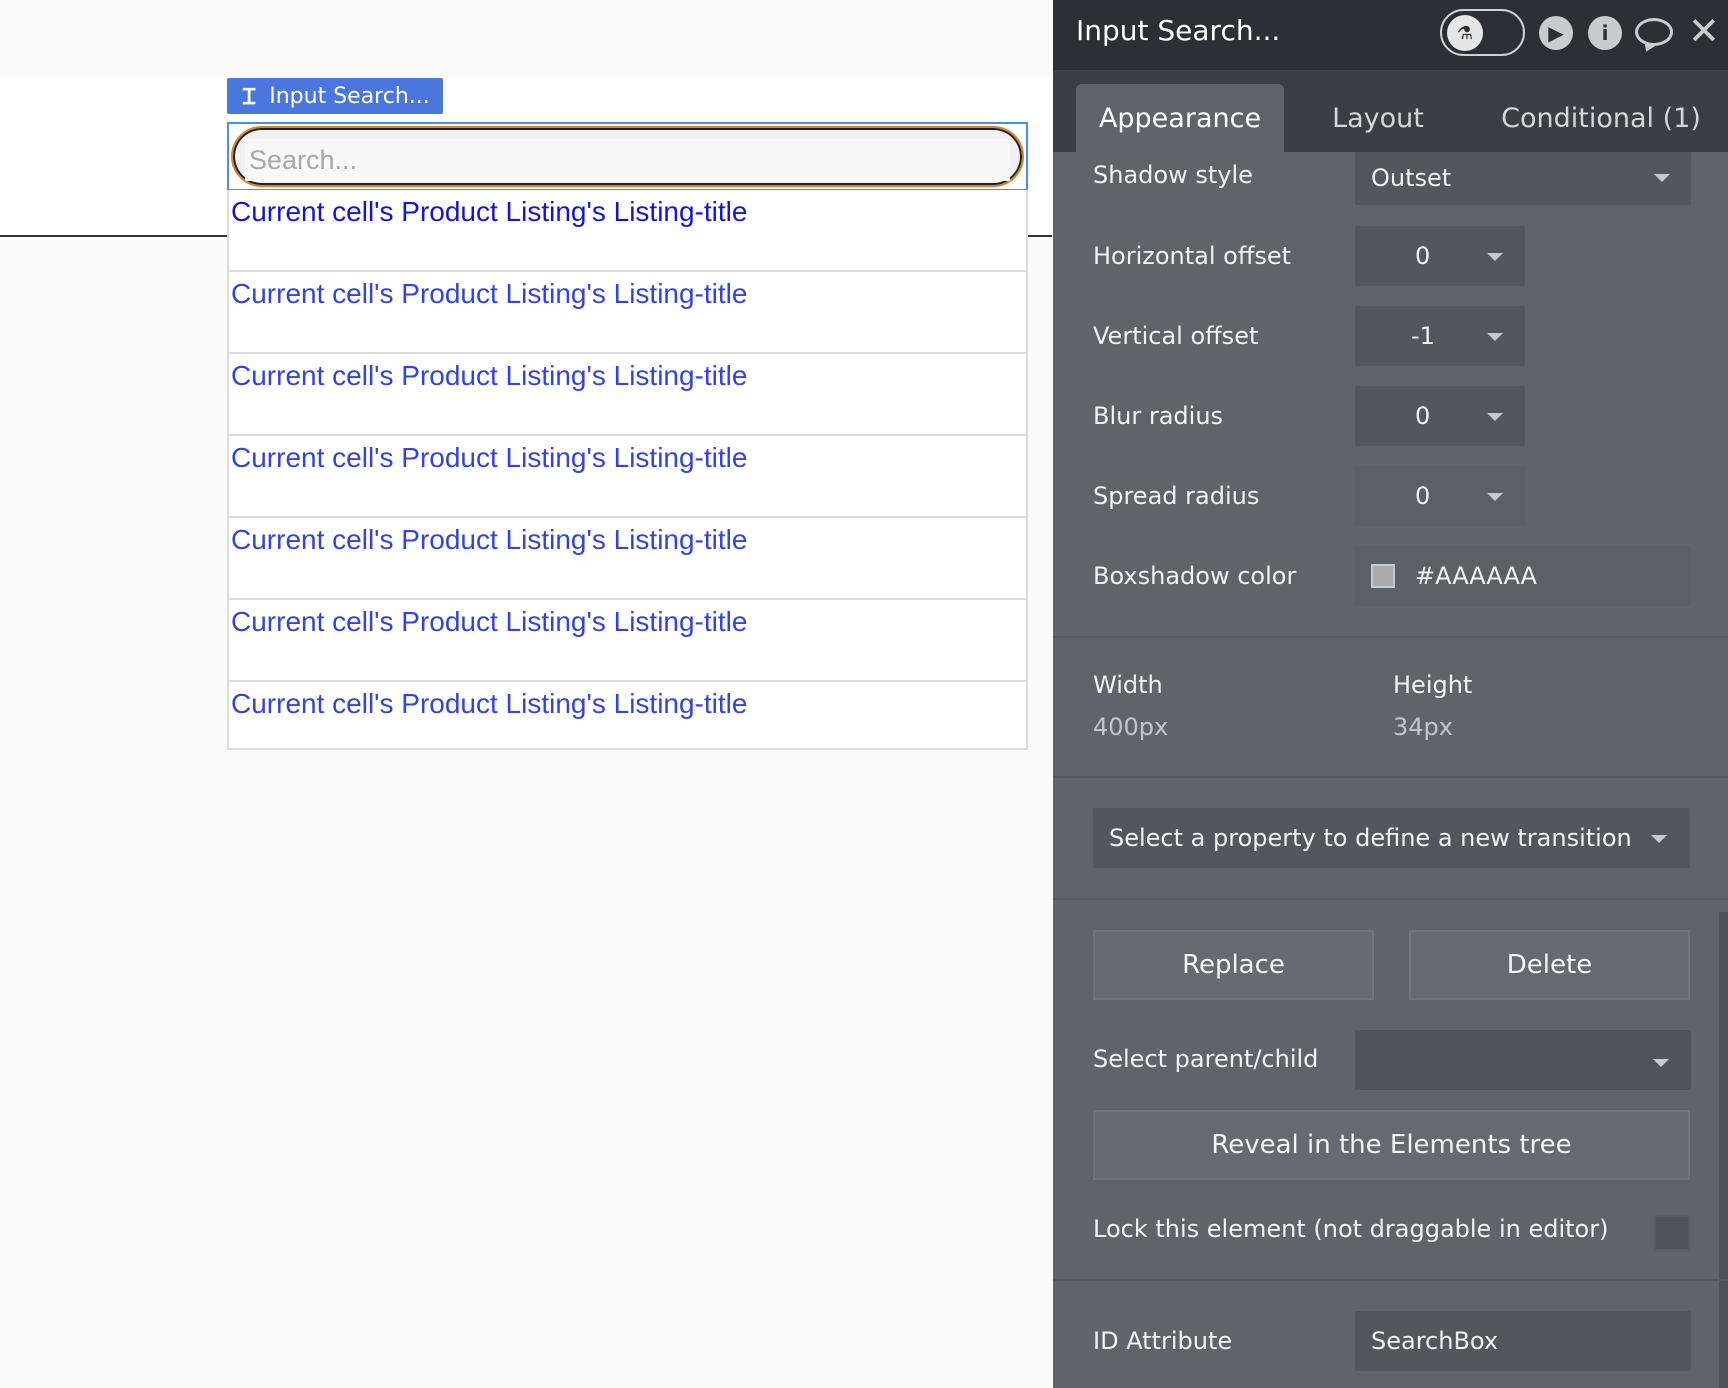 Image resolution: width=1728 pixels, height=1388 pixels. What do you see at coordinates (1654, 32) in the screenshot?
I see `chat-icon` at bounding box center [1654, 32].